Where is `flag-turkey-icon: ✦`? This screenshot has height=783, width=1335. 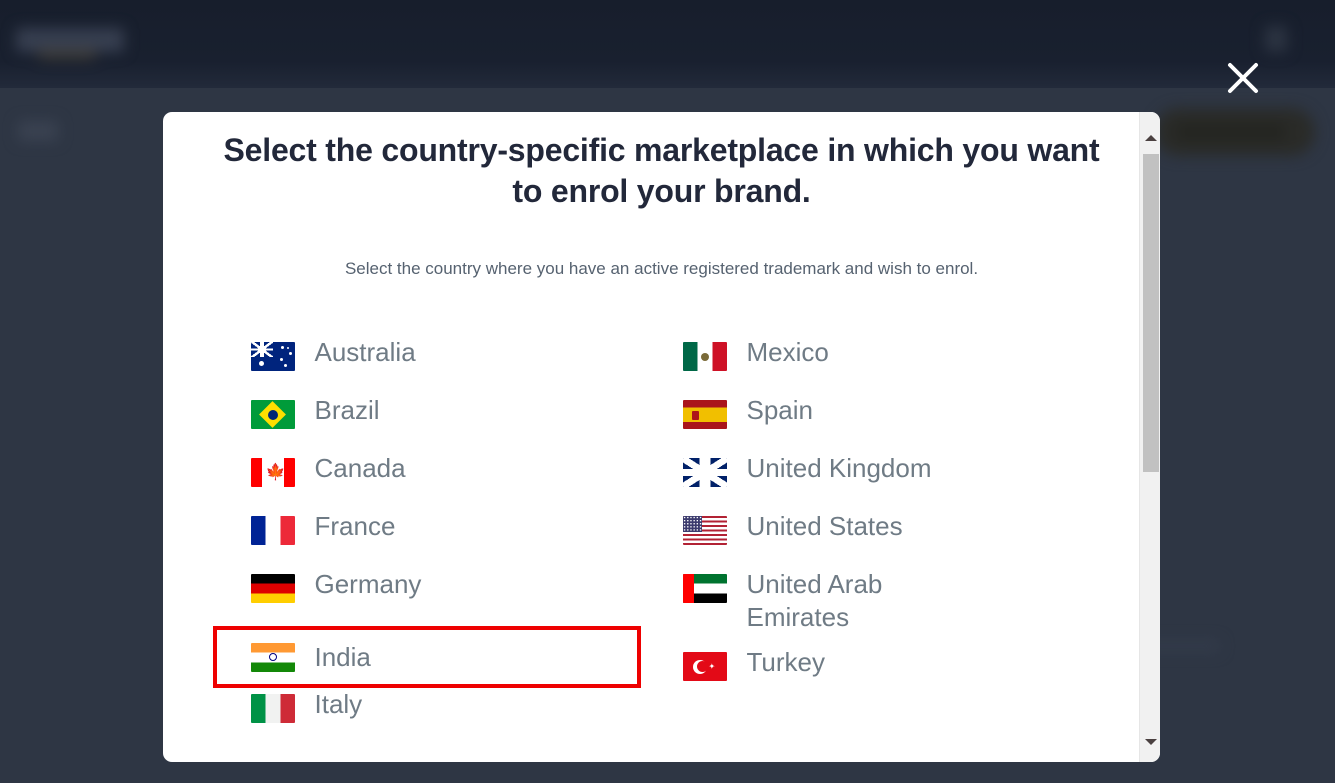
flag-turkey-icon: ✦ is located at coordinates (704, 666).